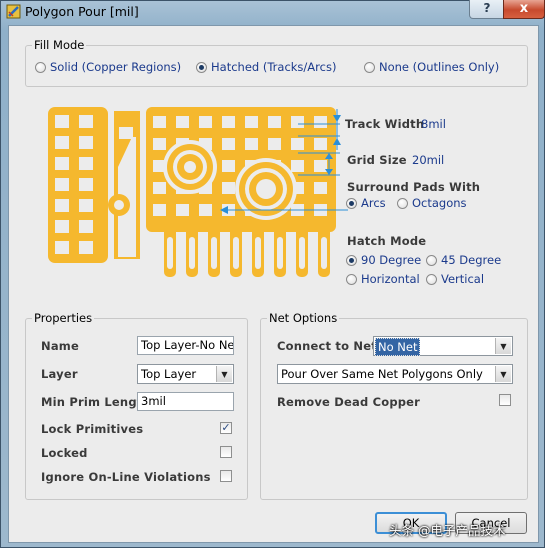  Describe the element at coordinates (505, 400) in the screenshot. I see `remove-dead-copper-checkbox` at that location.